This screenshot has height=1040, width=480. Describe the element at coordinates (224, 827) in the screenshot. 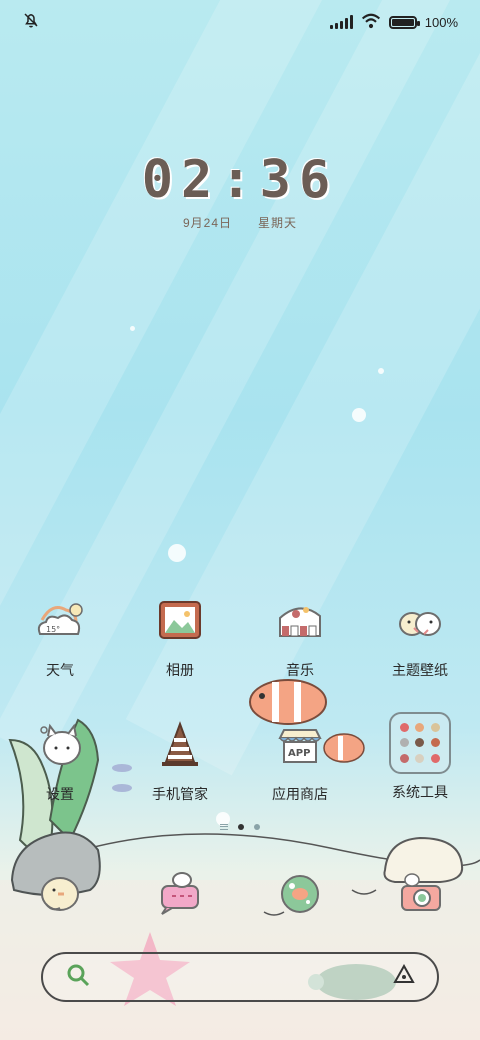

I see `page-indicator-menu` at that location.